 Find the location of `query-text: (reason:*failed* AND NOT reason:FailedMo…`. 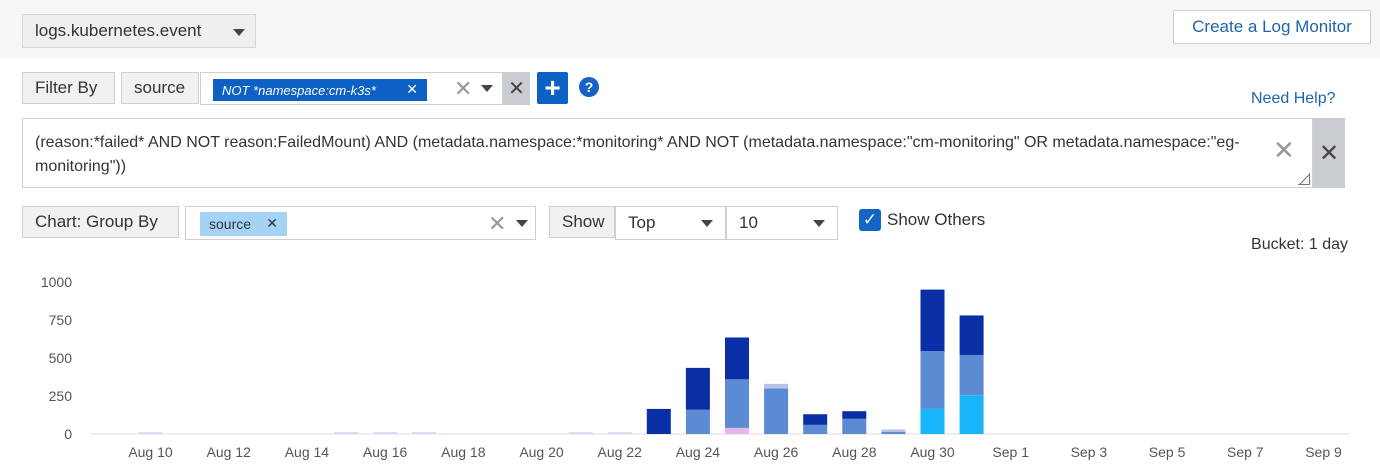

query-text: (reason:*failed* AND NOT reason:FailedMo… is located at coordinates (637, 154).